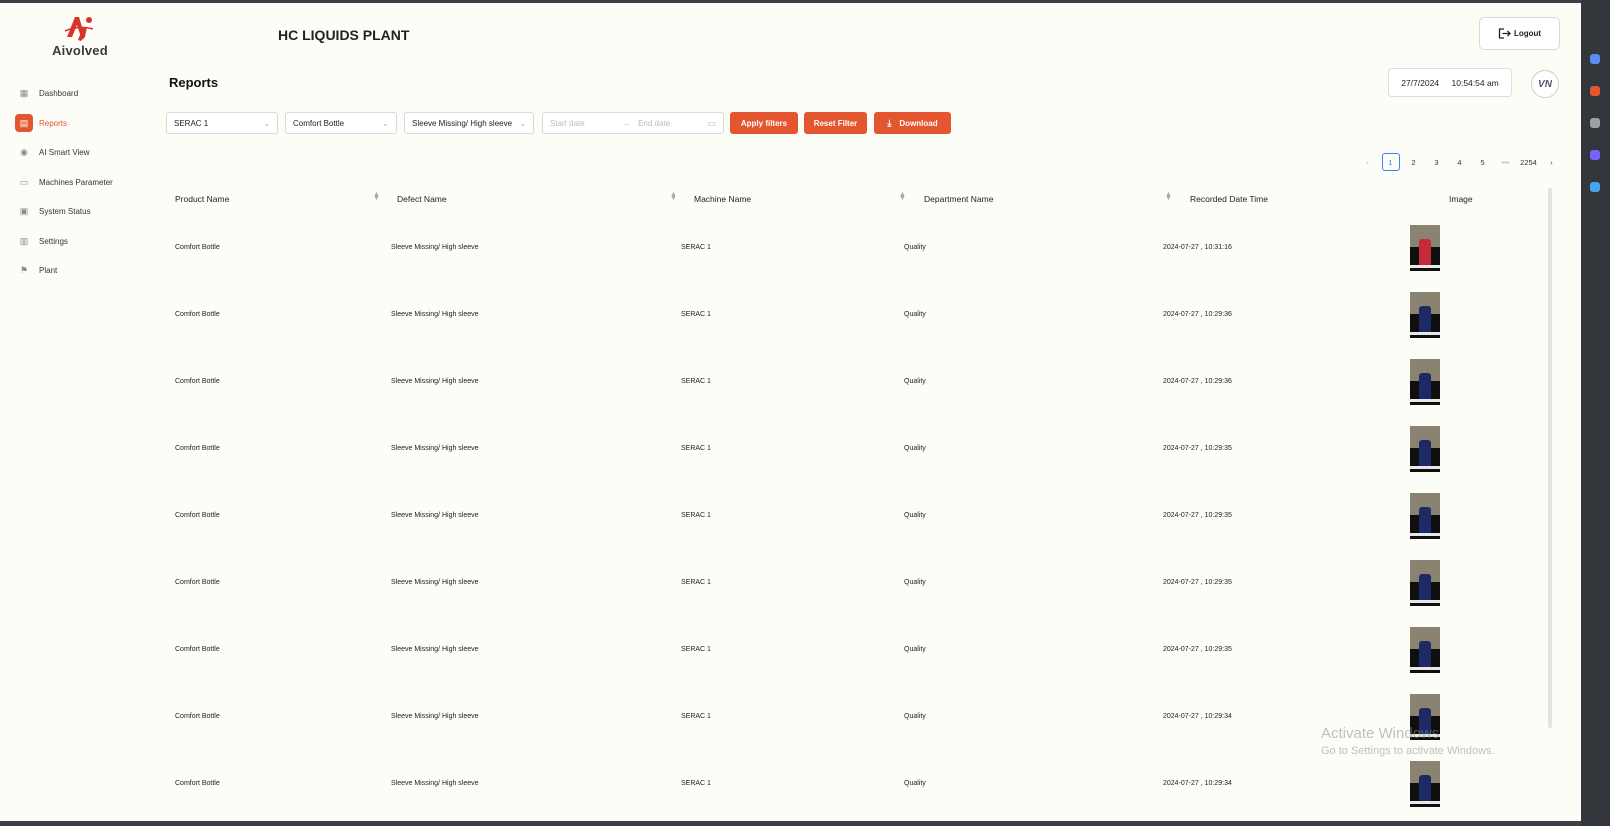 The image size is (1610, 826). What do you see at coordinates (80, 35) in the screenshot?
I see `brand-logo: Aivolved` at bounding box center [80, 35].